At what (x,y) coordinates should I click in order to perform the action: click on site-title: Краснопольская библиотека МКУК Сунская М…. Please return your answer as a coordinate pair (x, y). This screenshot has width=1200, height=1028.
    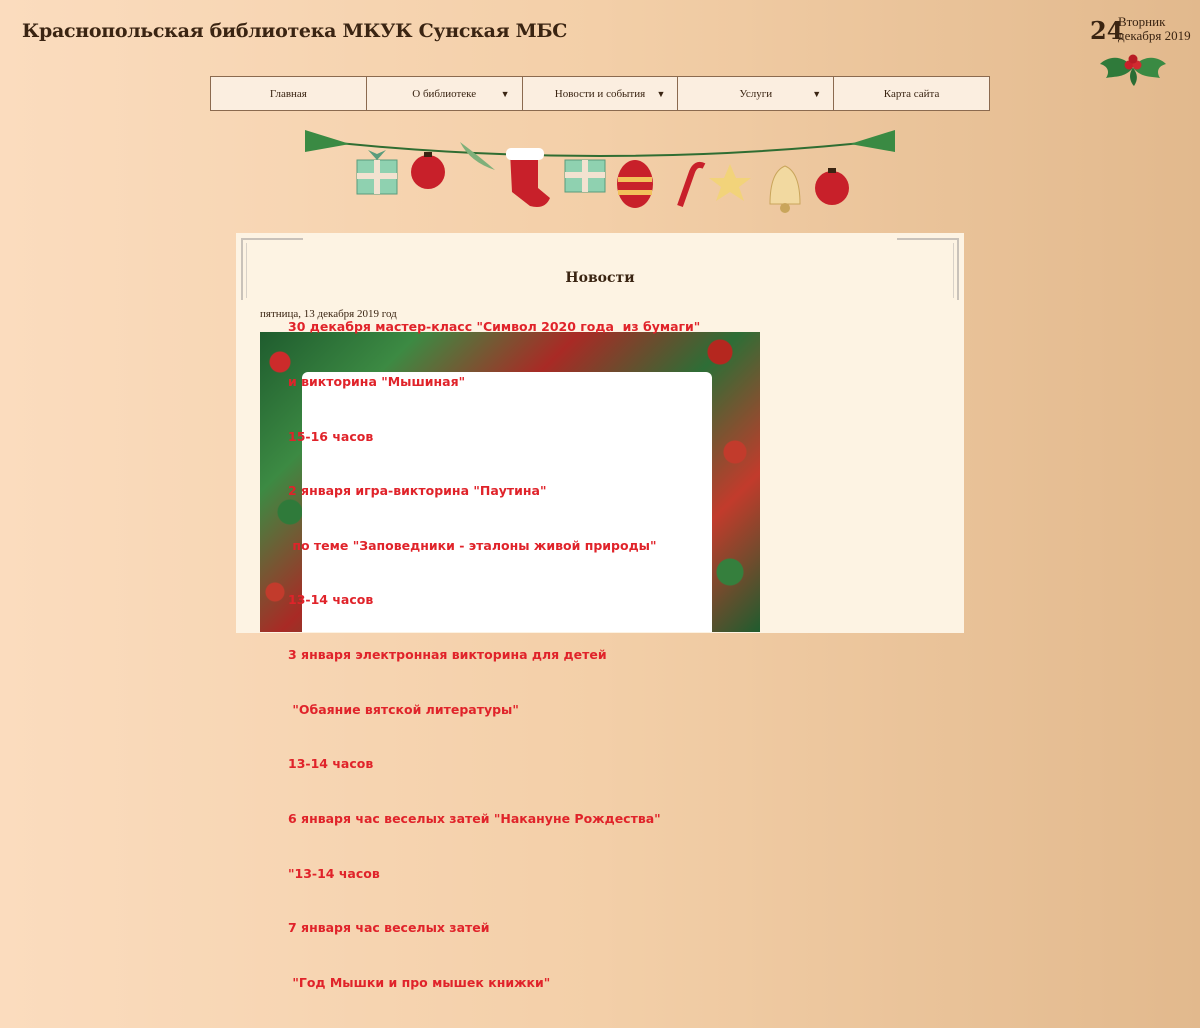
    Looking at the image, I should click on (294, 31).